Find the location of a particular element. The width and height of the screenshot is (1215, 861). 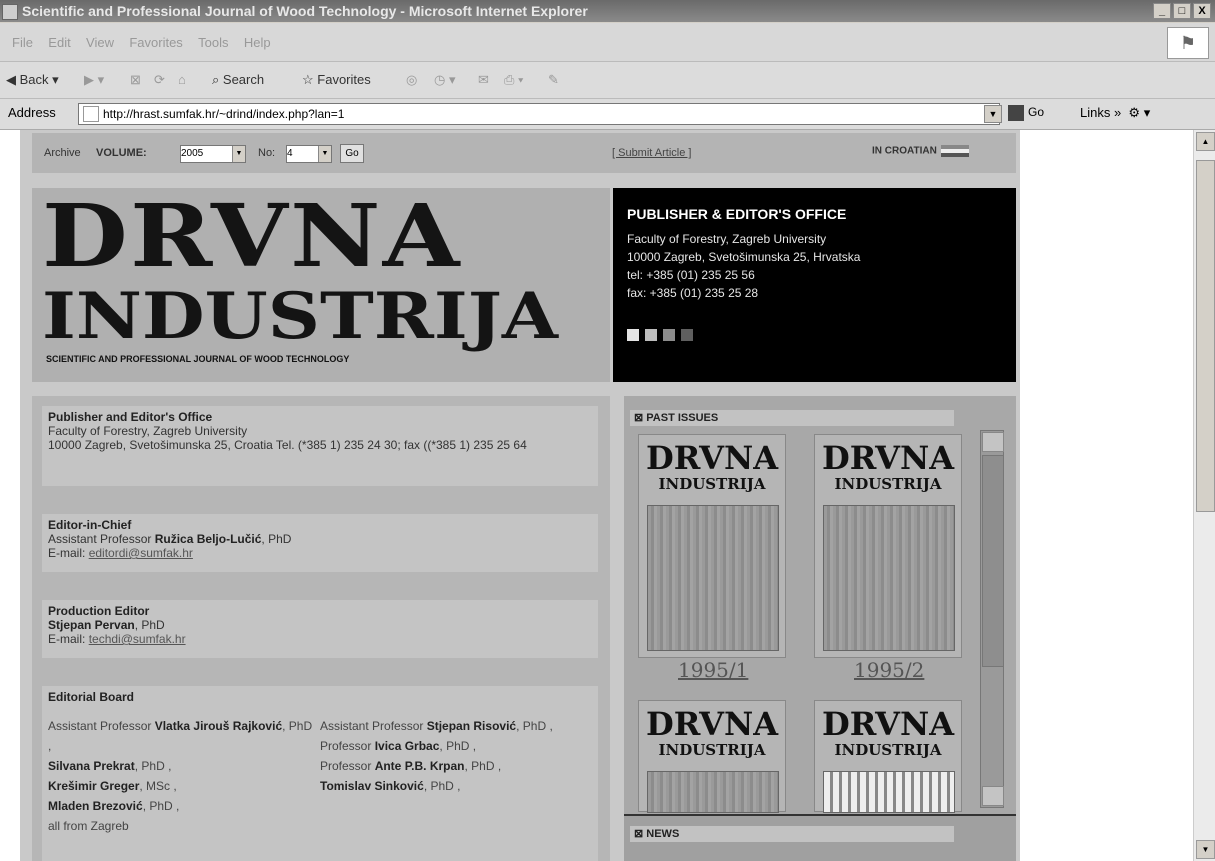

no-label: No: is located at coordinates (267, 153).